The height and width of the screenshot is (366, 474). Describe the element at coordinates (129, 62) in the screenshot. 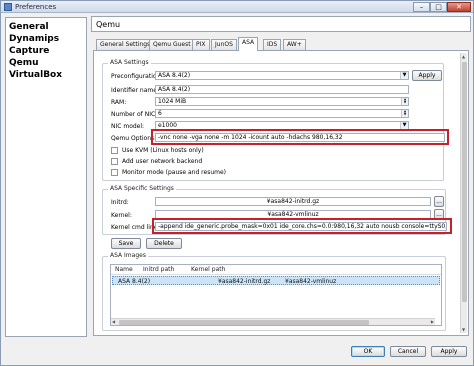

I see `asa-settings-group-title: ASA Settings` at that location.